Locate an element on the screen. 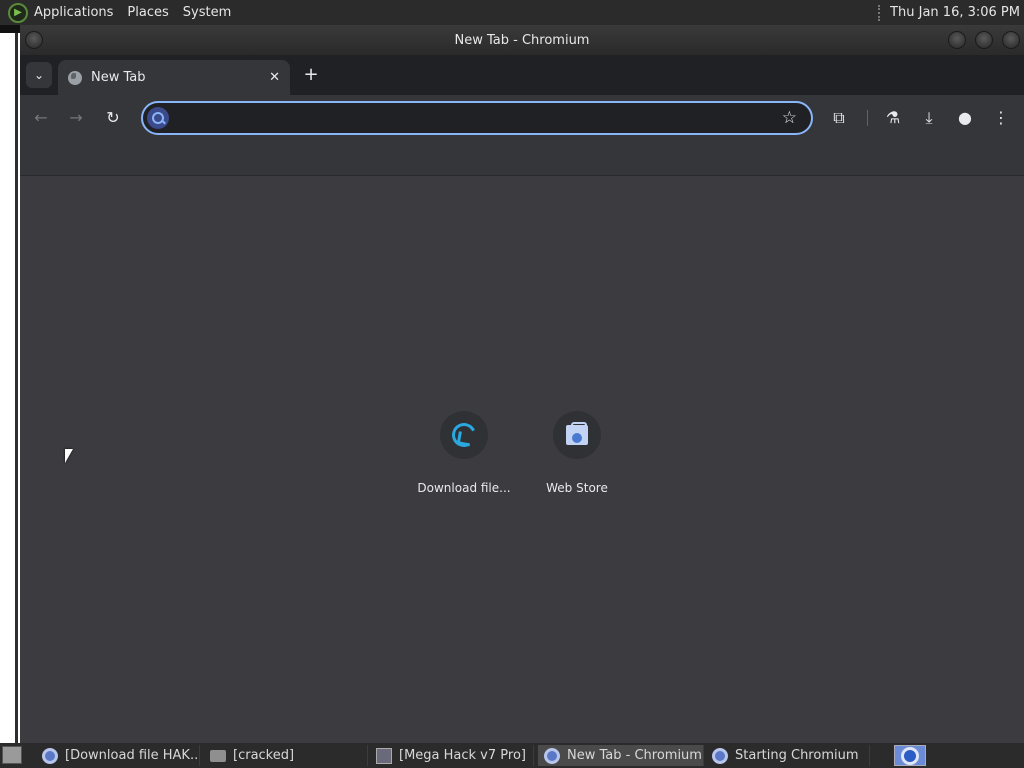  task-mega-hack: [Mega Hack v7 Pro] is located at coordinates (452, 755).